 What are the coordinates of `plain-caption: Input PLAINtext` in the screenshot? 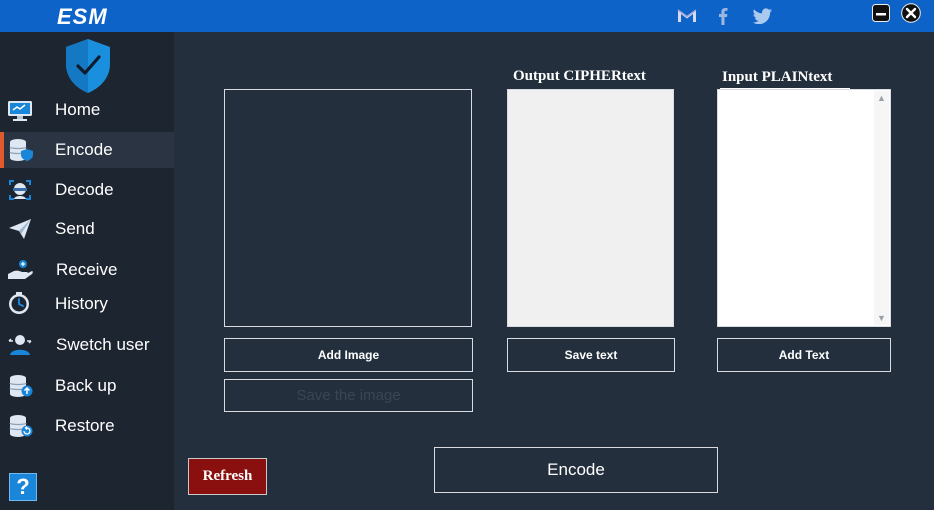 It's located at (777, 77).